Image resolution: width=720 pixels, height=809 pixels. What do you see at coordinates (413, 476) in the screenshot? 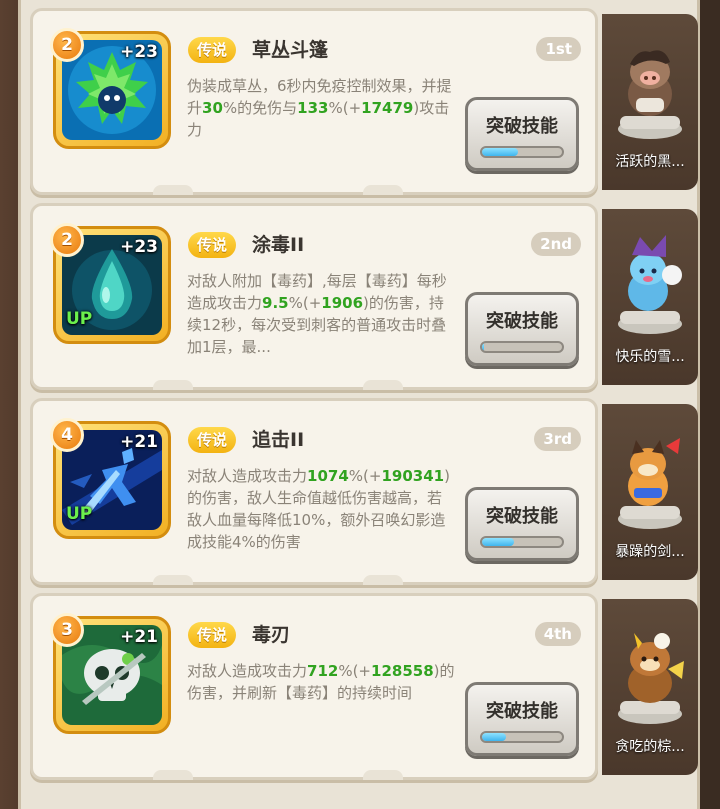
I see `highlight-value: 190341` at bounding box center [413, 476].